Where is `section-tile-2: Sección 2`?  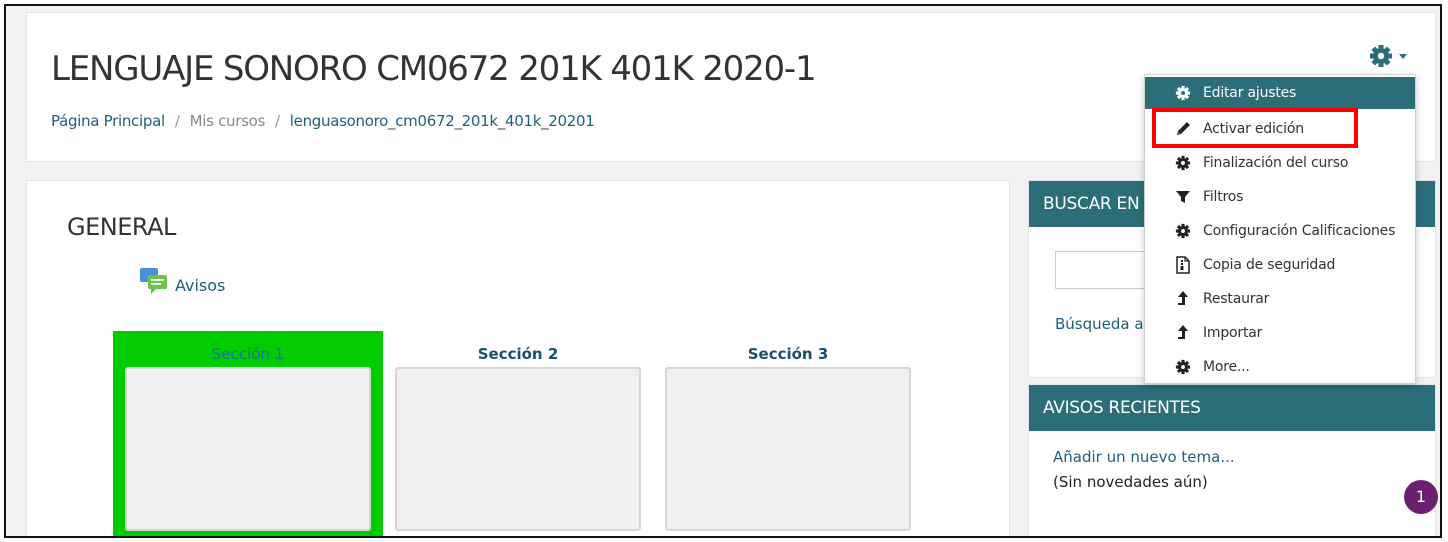
section-tile-2: Sección 2 is located at coordinates (518, 433).